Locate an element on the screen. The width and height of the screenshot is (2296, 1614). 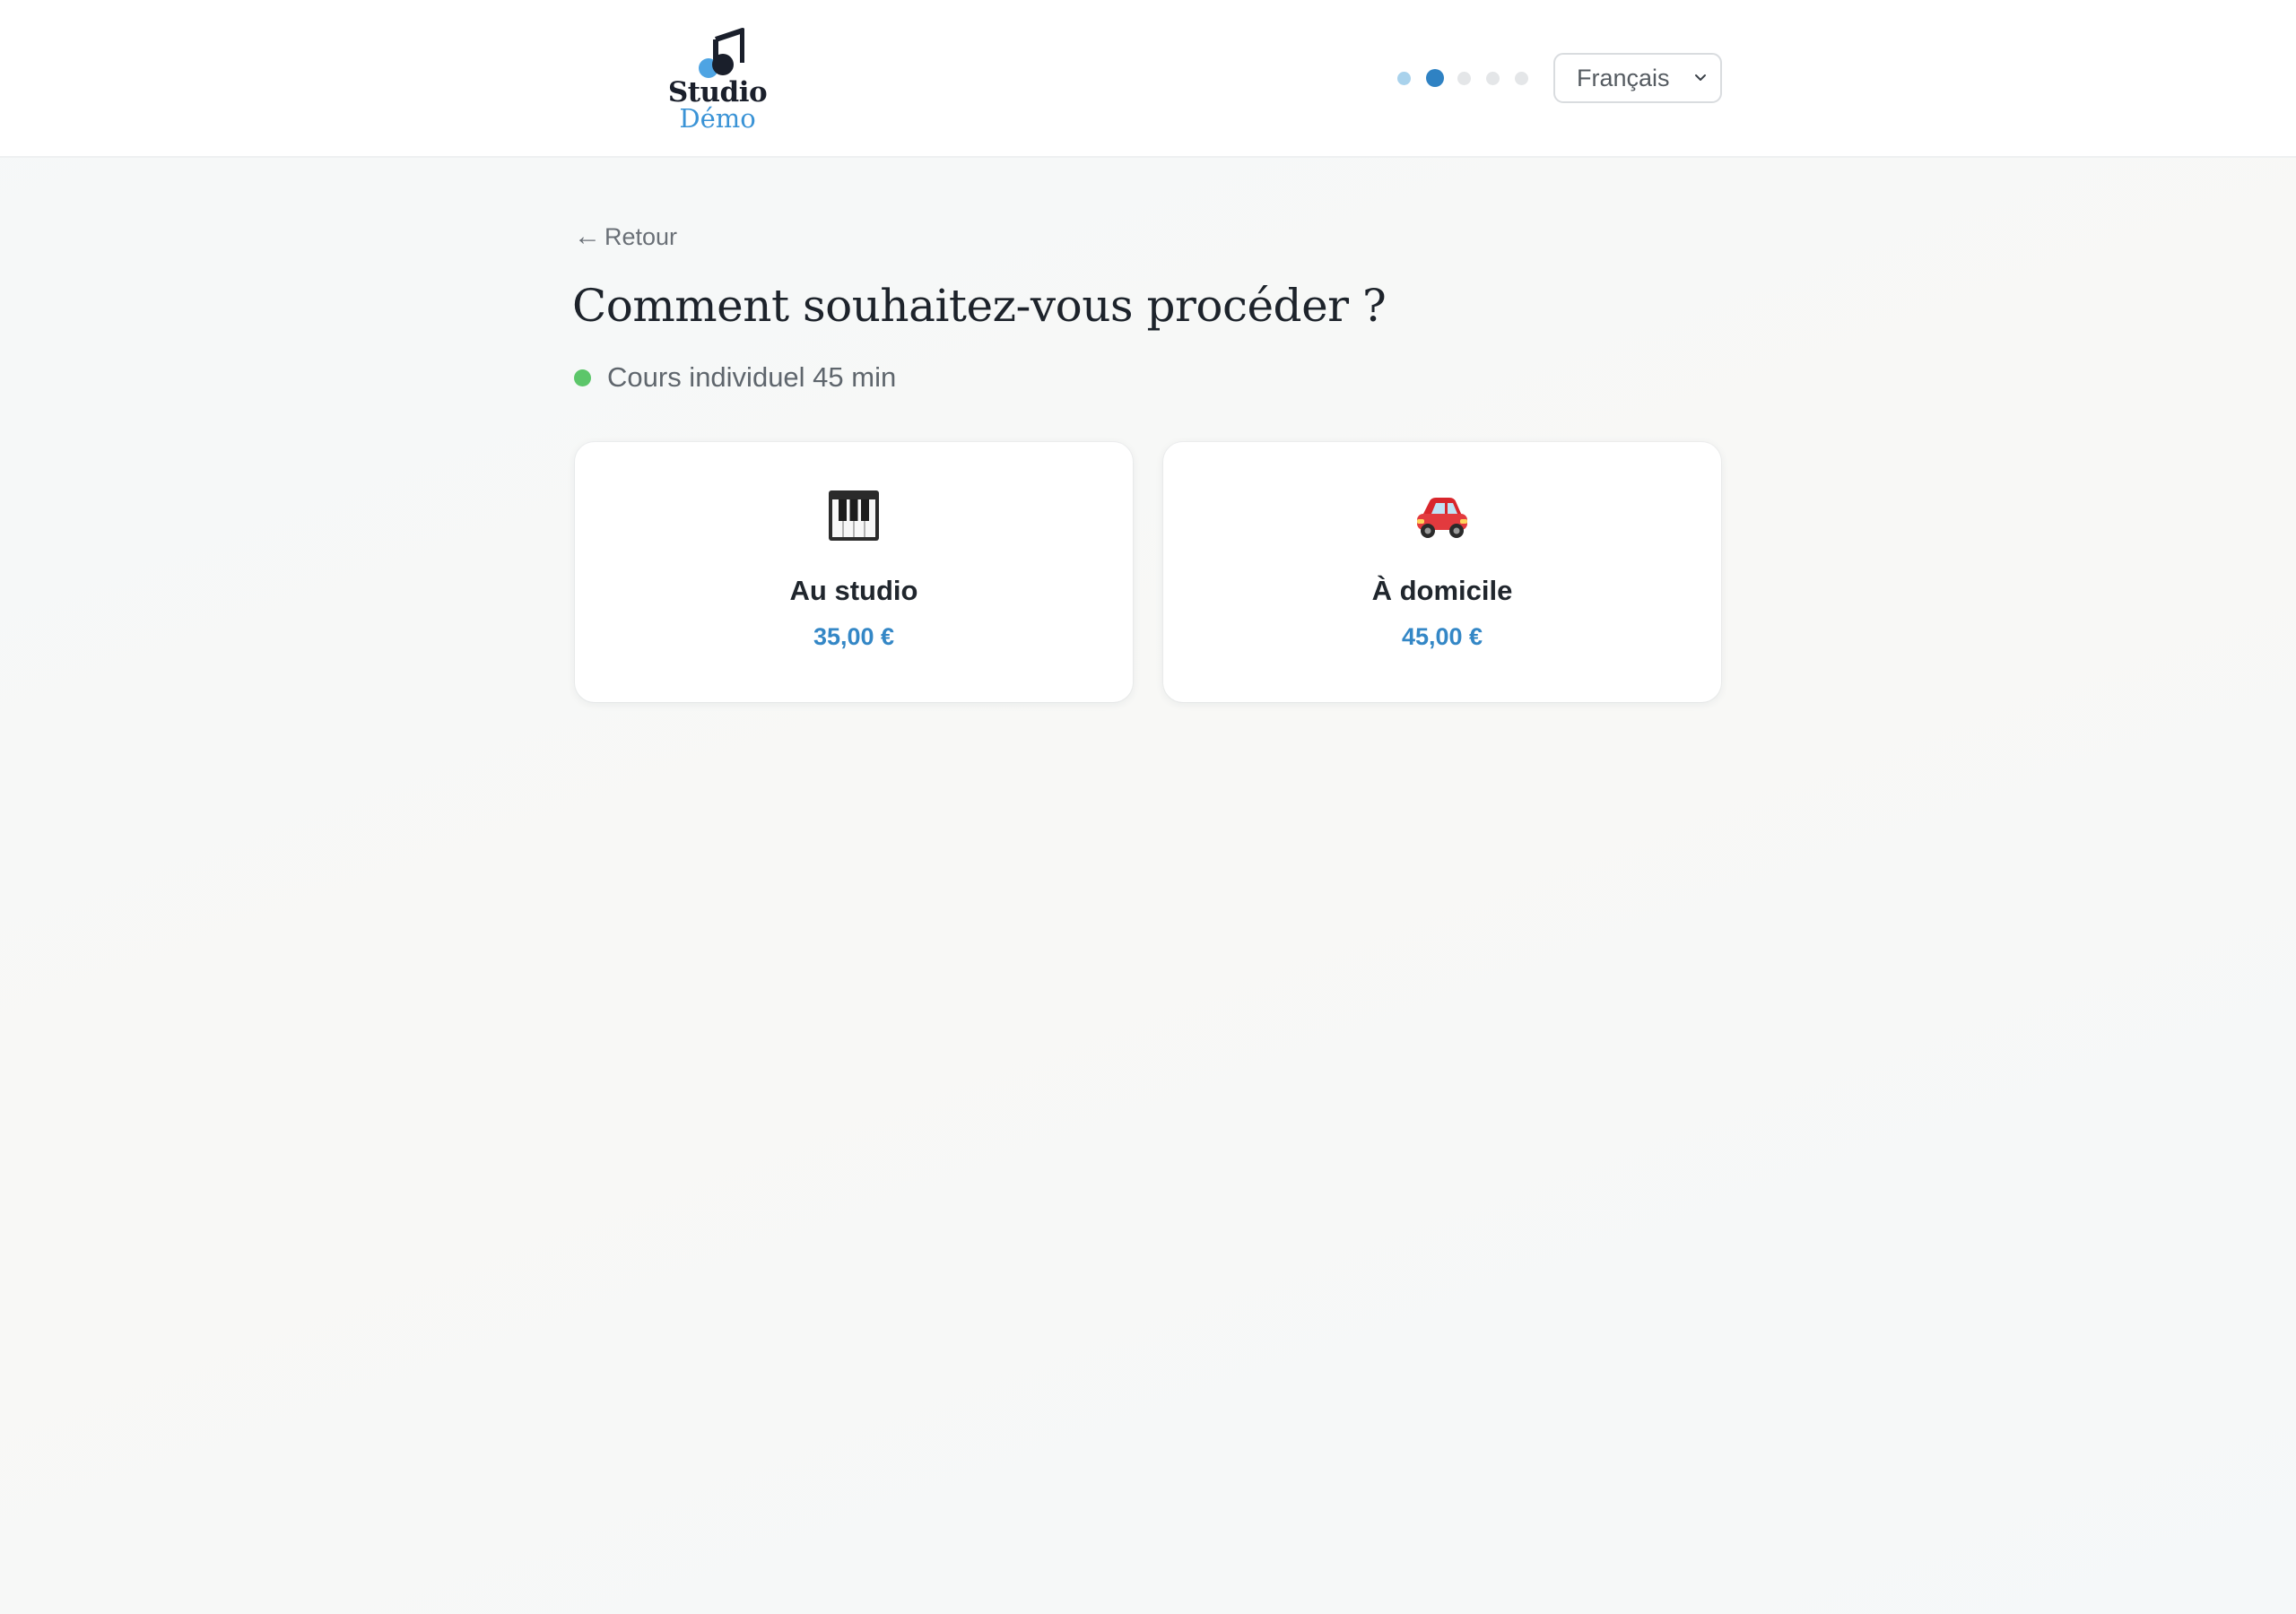
option-price: 35,00 € is located at coordinates (854, 636).